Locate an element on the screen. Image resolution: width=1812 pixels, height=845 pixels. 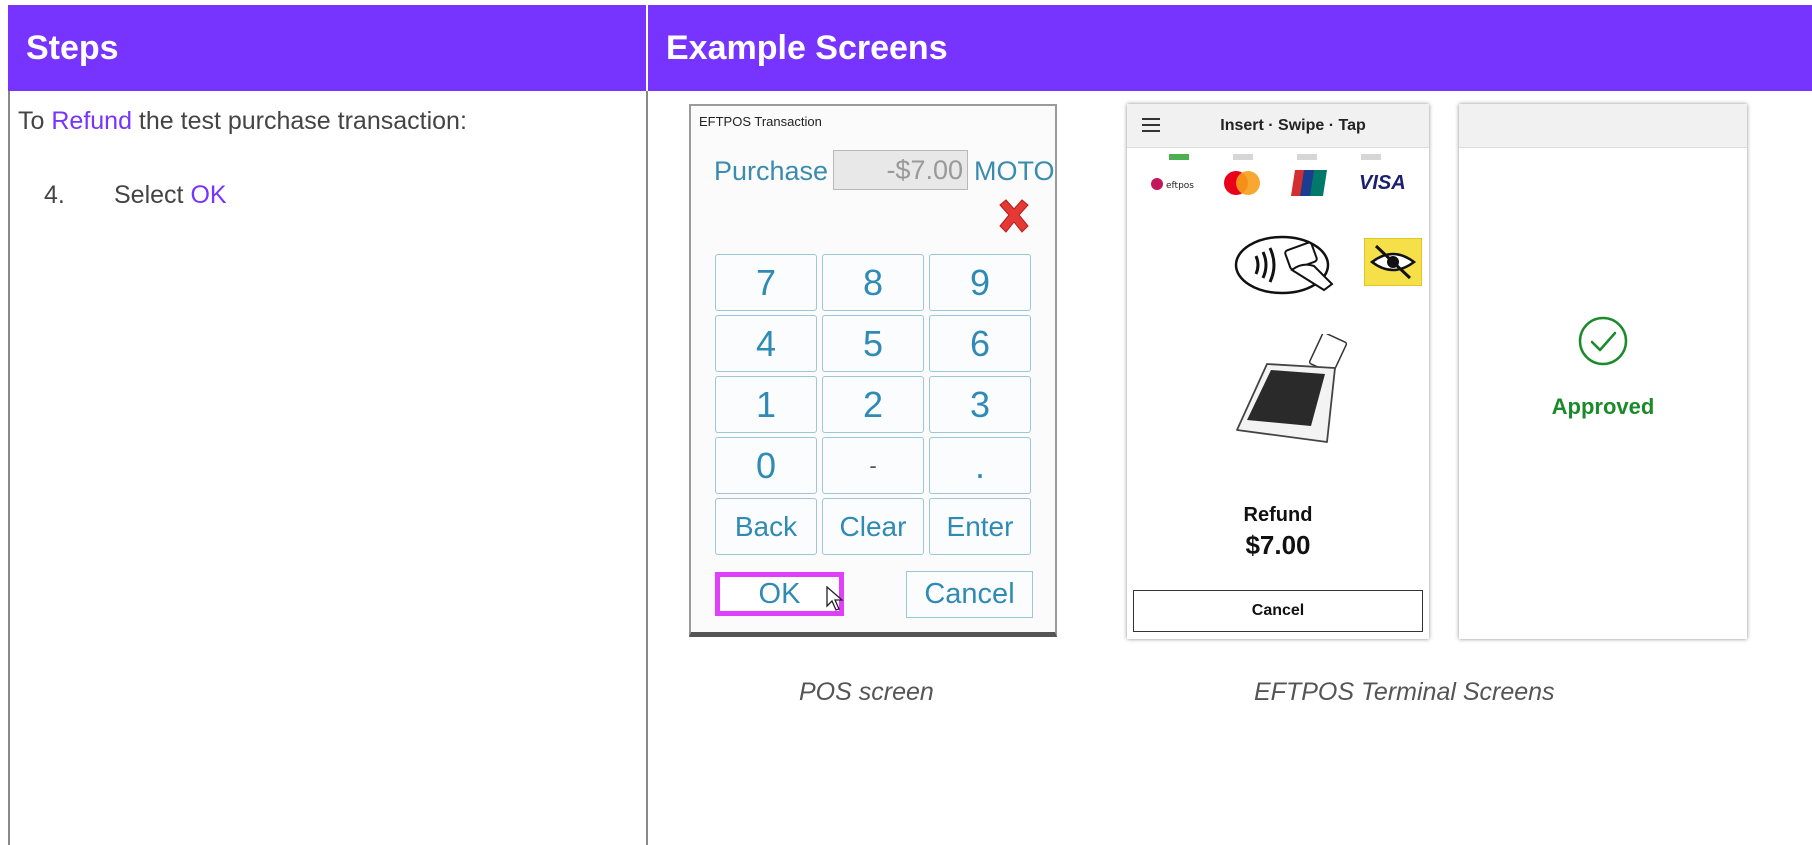
eftpos-logo-icon: eftpos is located at coordinates (1172, 184).